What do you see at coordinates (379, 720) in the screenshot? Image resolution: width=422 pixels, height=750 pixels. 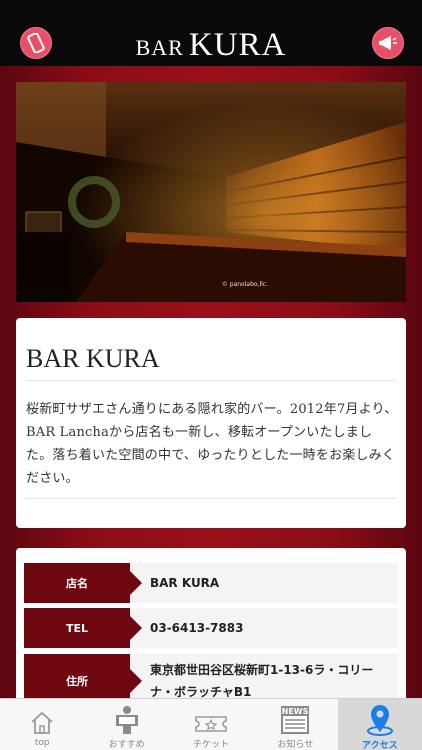 I see `map-pin-icon` at bounding box center [379, 720].